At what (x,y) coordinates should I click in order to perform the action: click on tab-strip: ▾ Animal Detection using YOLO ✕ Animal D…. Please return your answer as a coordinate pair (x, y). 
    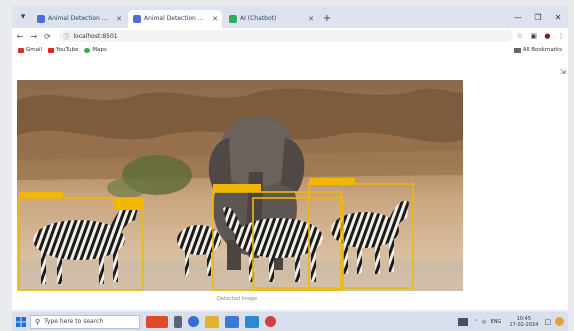
    Looking at the image, I should click on (290, 17).